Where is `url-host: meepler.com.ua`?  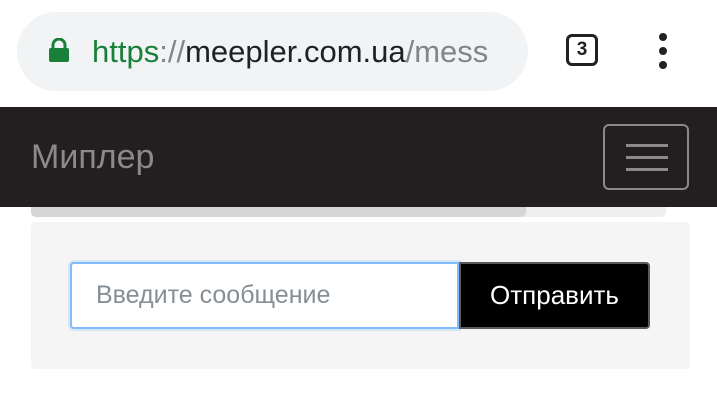
url-host: meepler.com.ua is located at coordinates (295, 51).